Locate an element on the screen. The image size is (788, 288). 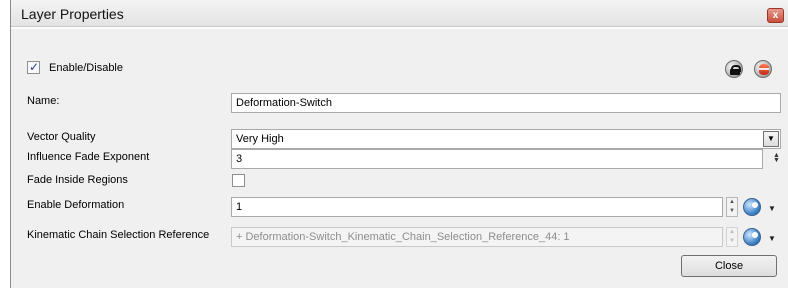
close-button: Close is located at coordinates (729, 266).